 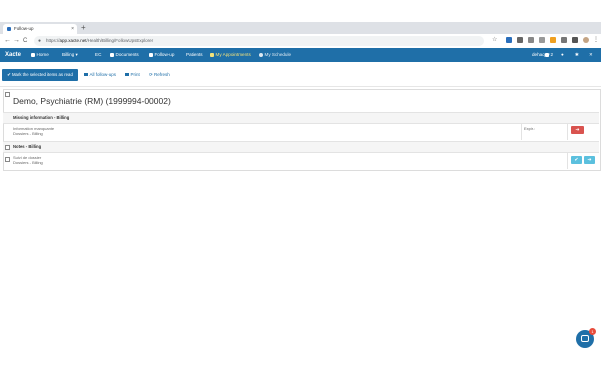 I want to click on print-icon, so click(x=127, y=74).